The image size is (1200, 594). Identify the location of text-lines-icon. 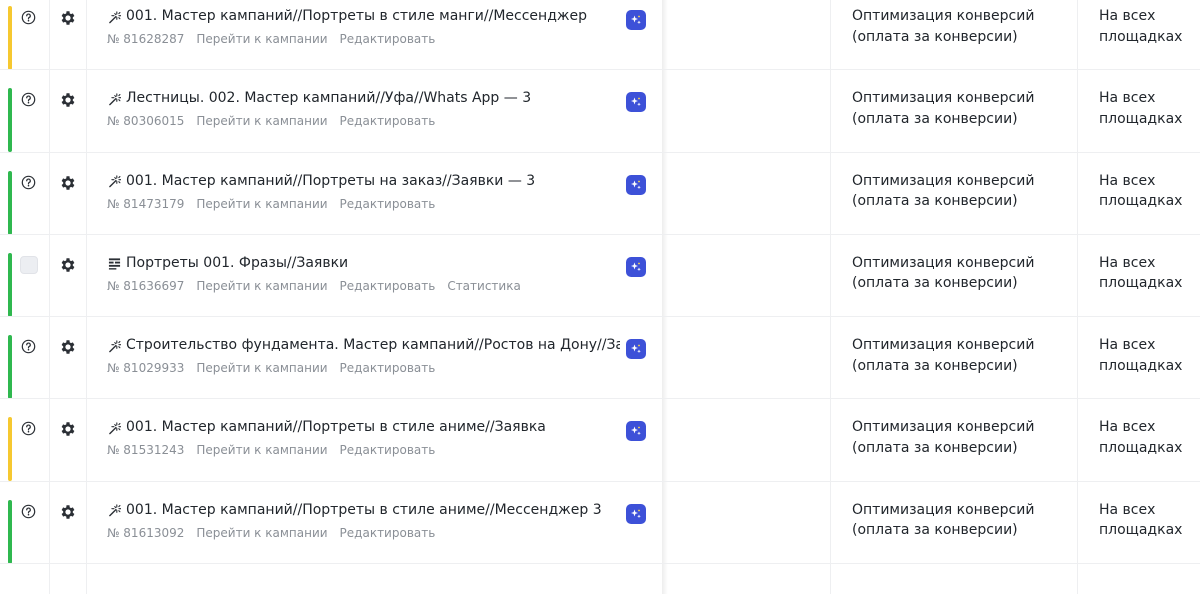
(114, 264).